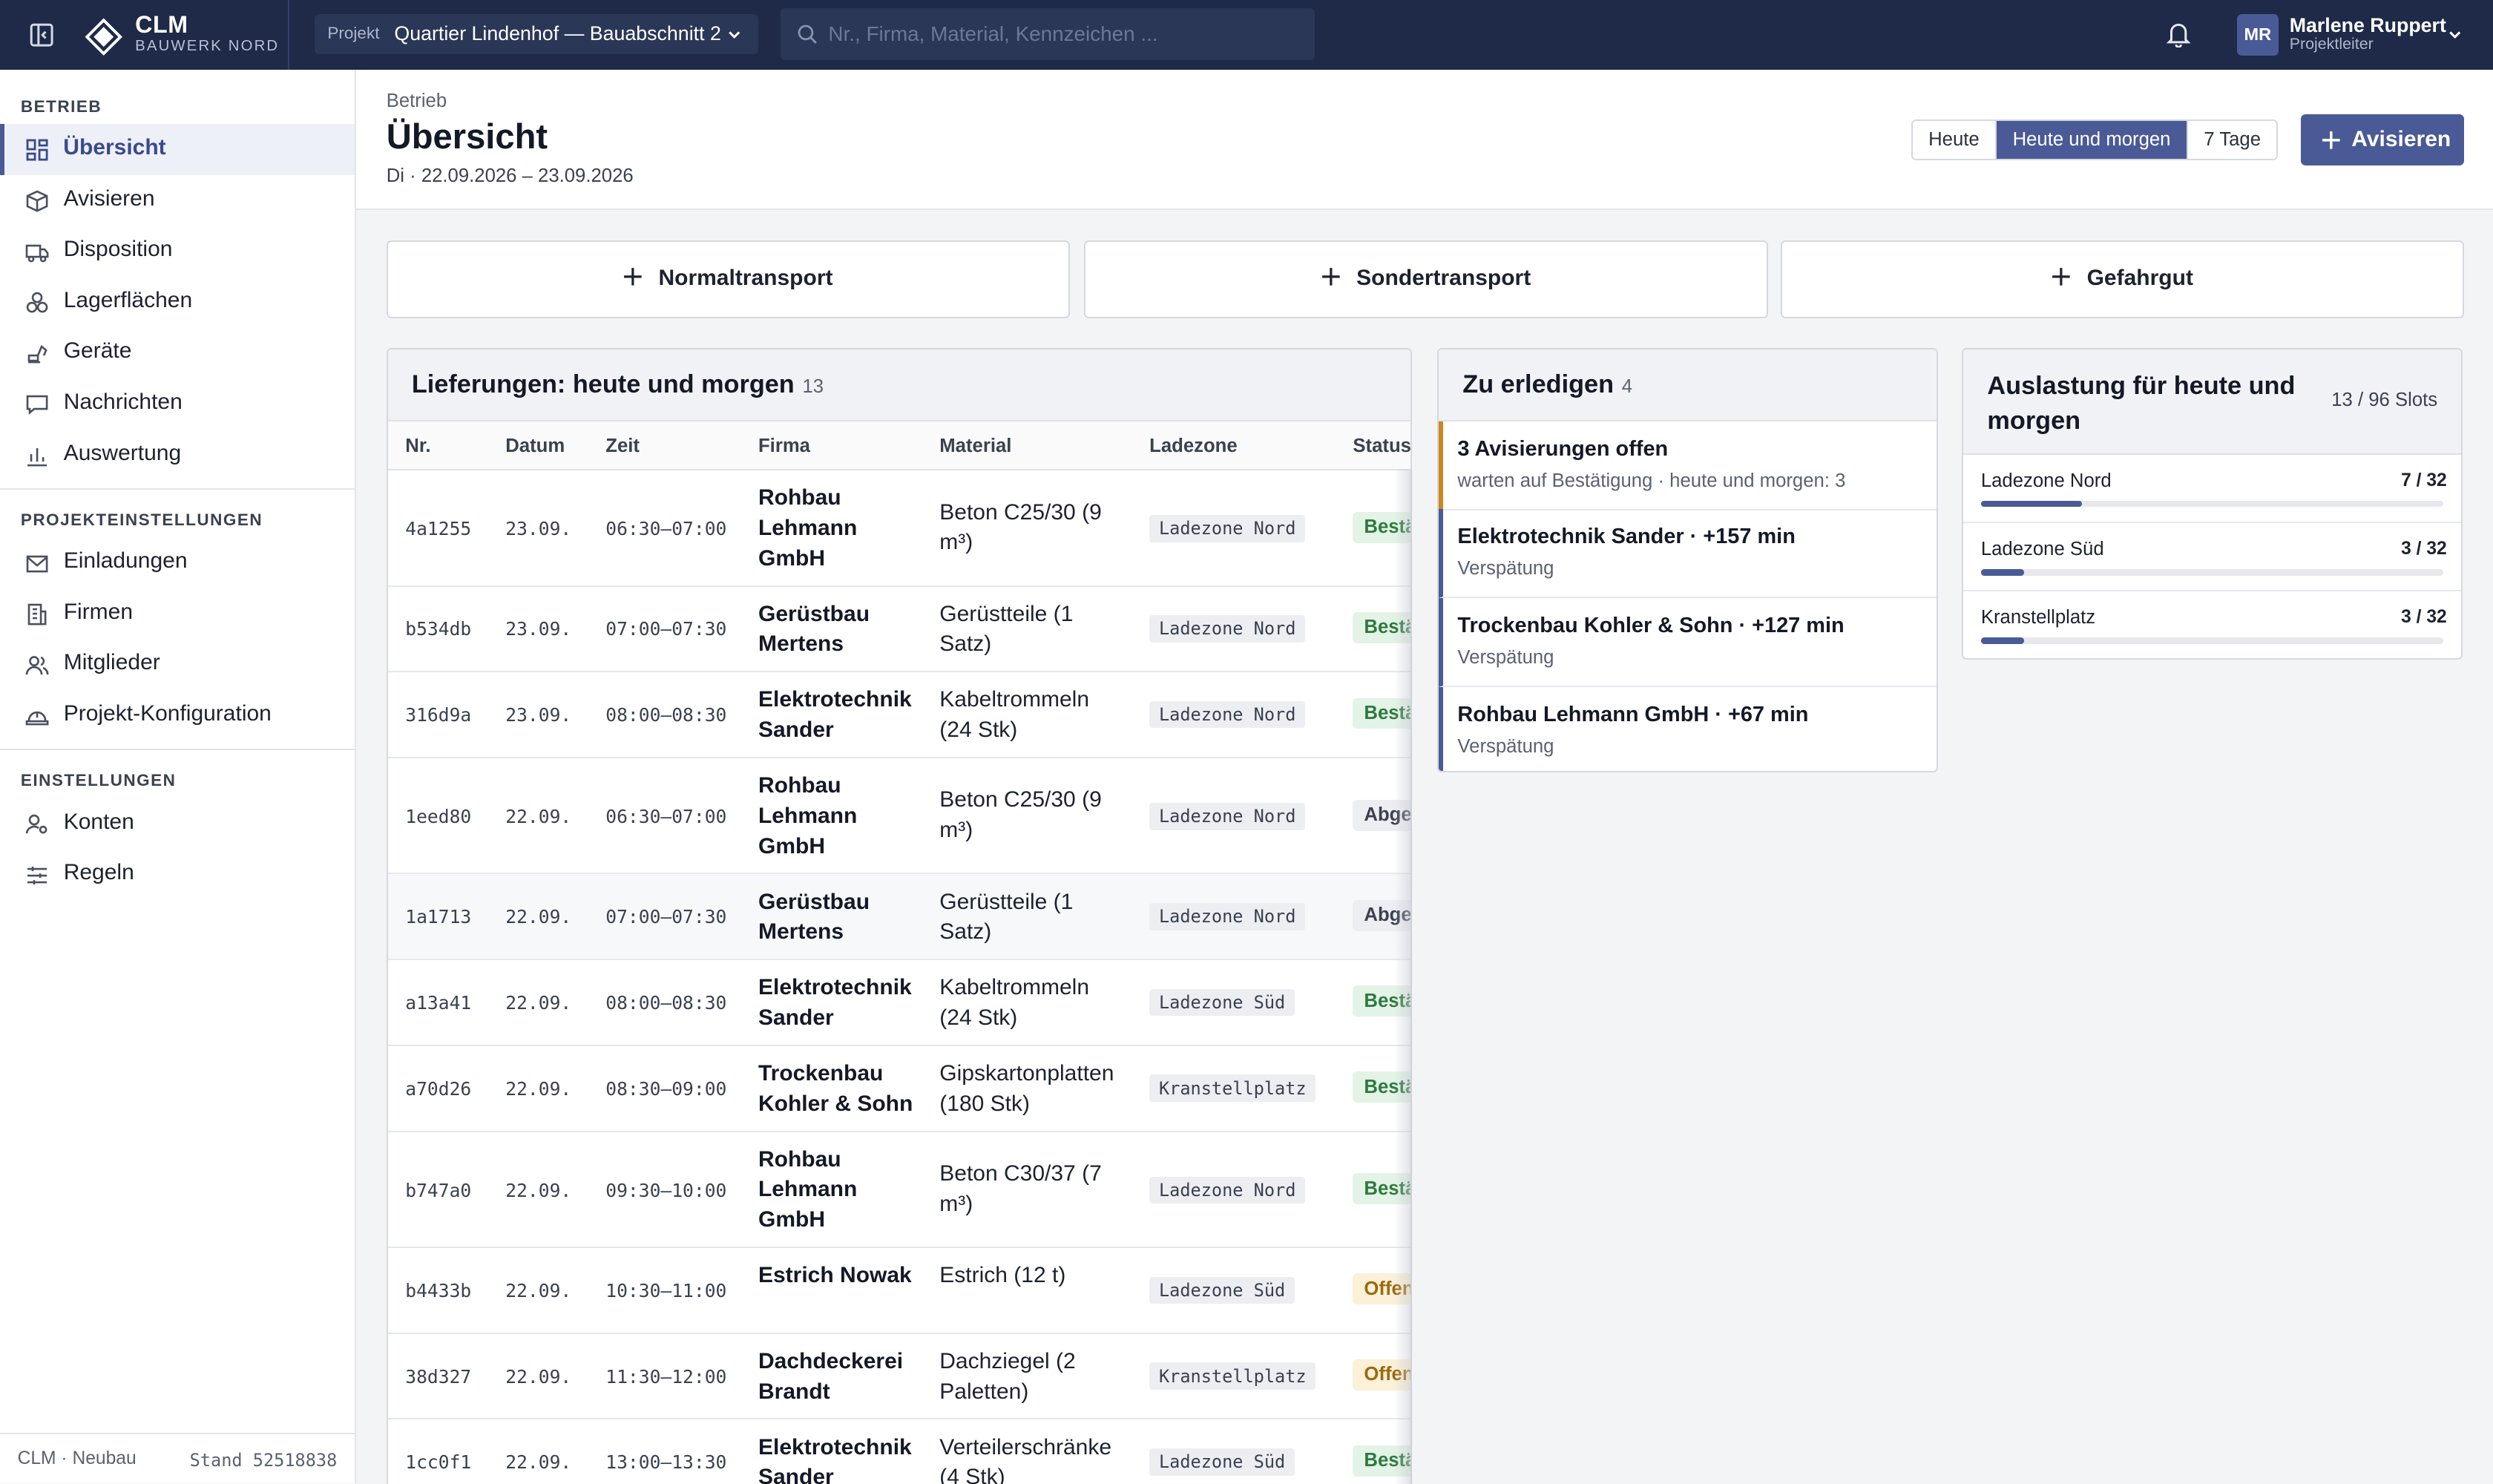  Describe the element at coordinates (177, 715) in the screenshot. I see `sidebar-item-projekt-konfiguration: Projekt-Konfiguration` at that location.